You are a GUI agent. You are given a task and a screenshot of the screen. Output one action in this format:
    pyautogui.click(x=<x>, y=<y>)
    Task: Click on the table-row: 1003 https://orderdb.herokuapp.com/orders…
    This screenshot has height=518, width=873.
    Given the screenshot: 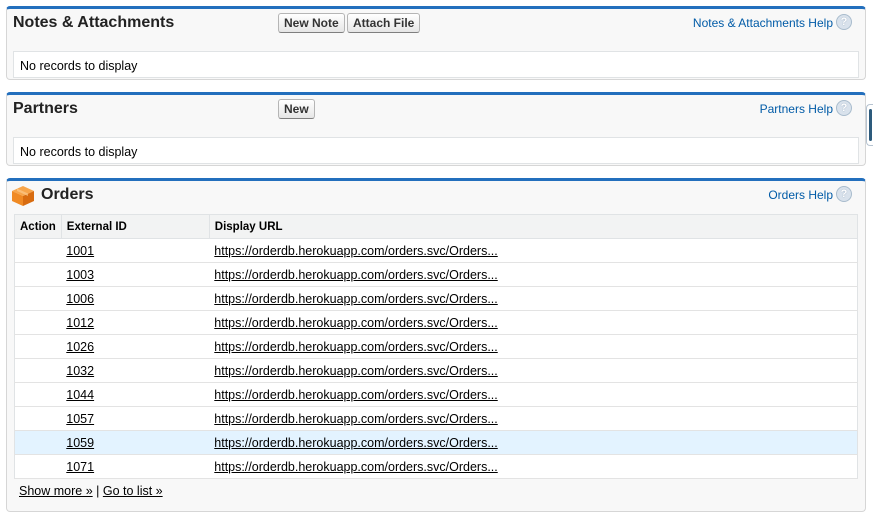 What is the action you would take?
    pyautogui.click(x=436, y=274)
    